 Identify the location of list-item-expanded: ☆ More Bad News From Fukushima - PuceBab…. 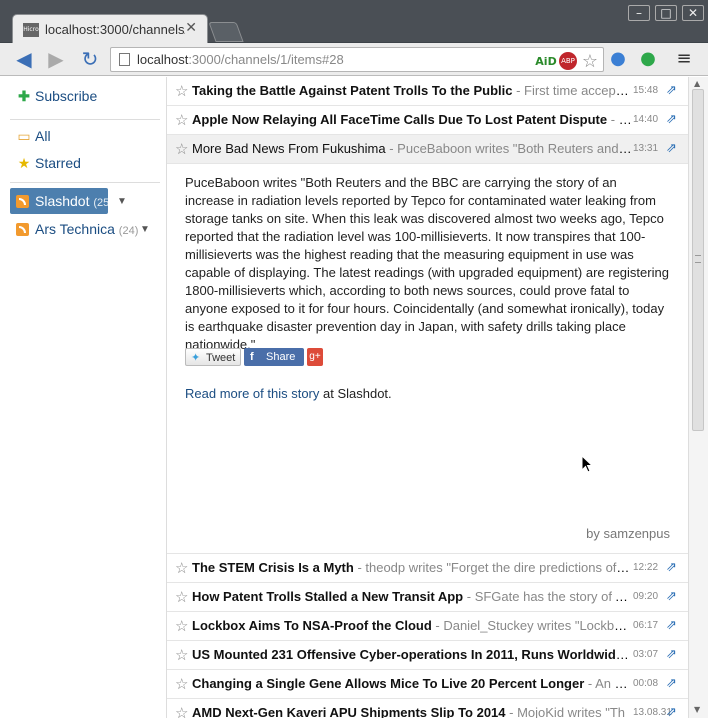
(427, 149).